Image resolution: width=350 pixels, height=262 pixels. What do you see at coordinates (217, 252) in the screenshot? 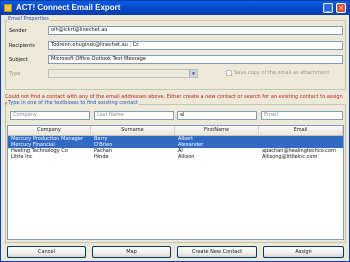
I see `create-new-contact-button: Create New Contact` at bounding box center [217, 252].